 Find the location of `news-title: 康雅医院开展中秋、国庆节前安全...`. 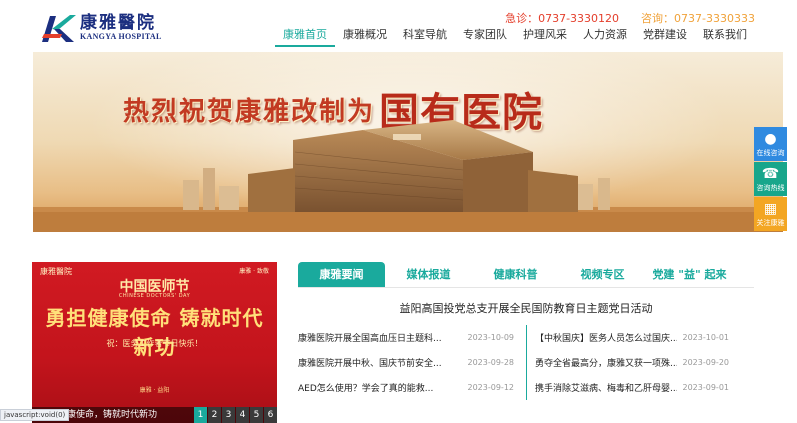

news-title: 康雅医院开展中秋、国庆节前安全... is located at coordinates (370, 364).